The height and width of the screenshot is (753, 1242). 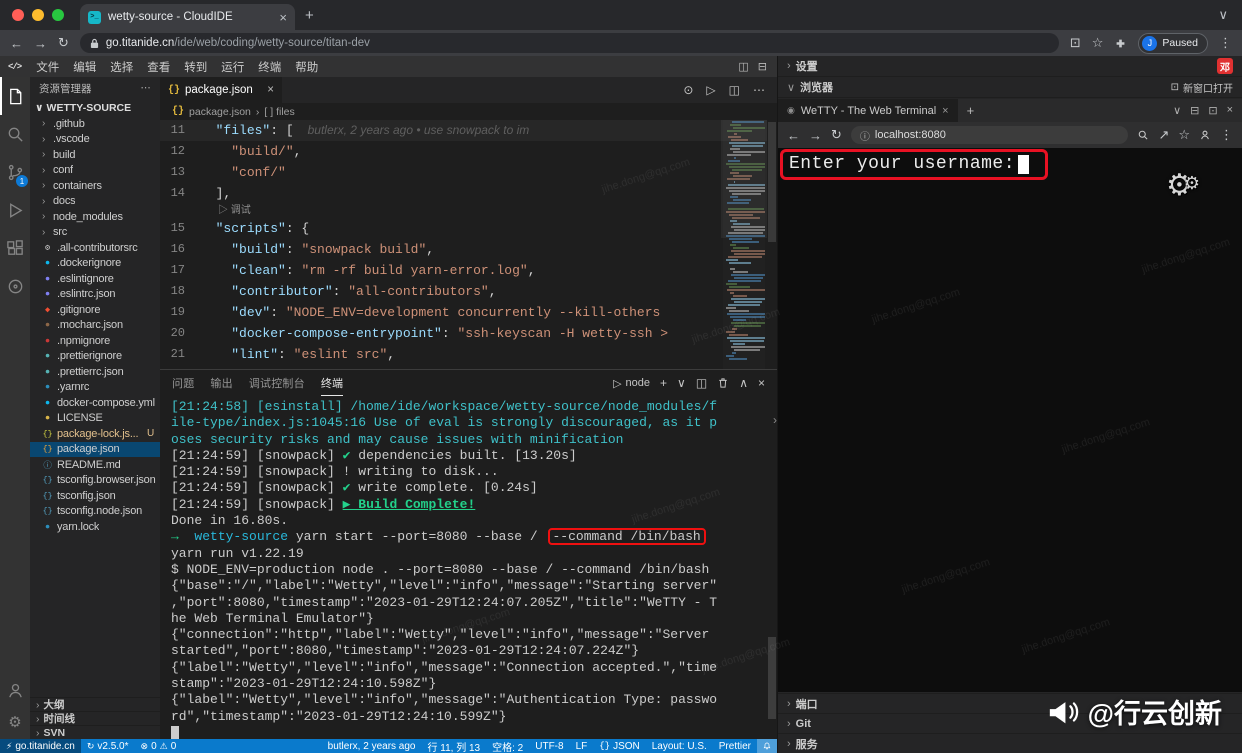 I want to click on layout-panel-icon: ◫, so click(x=743, y=66).